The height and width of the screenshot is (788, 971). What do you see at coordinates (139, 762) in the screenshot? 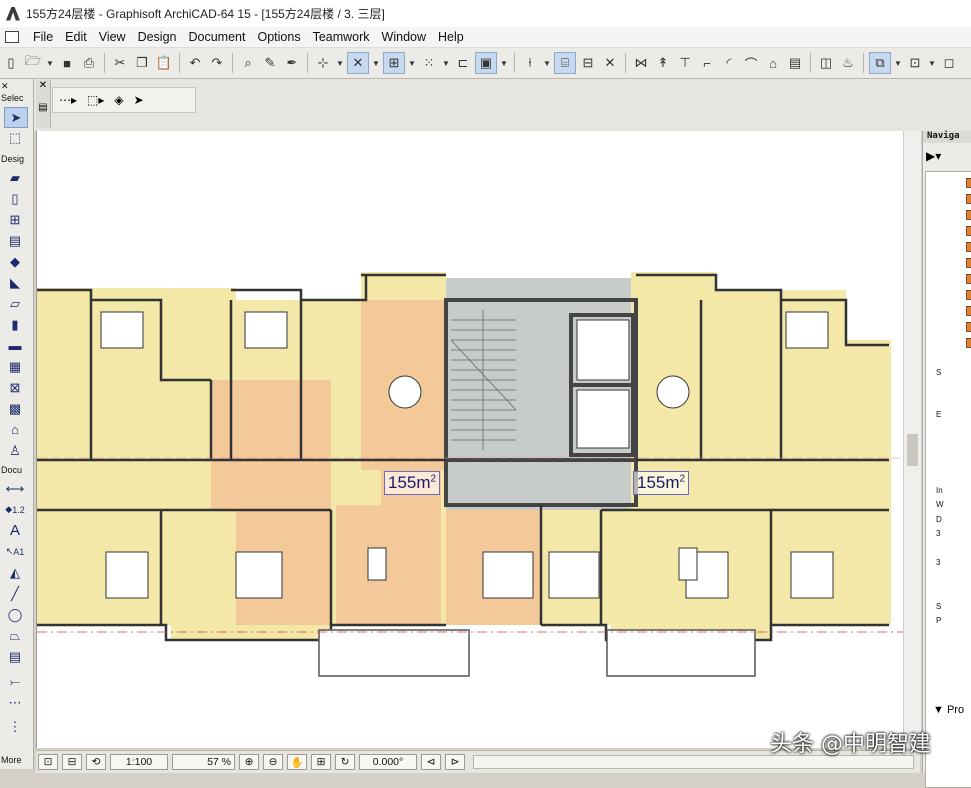
I see `scale-field: 1:100` at bounding box center [139, 762].